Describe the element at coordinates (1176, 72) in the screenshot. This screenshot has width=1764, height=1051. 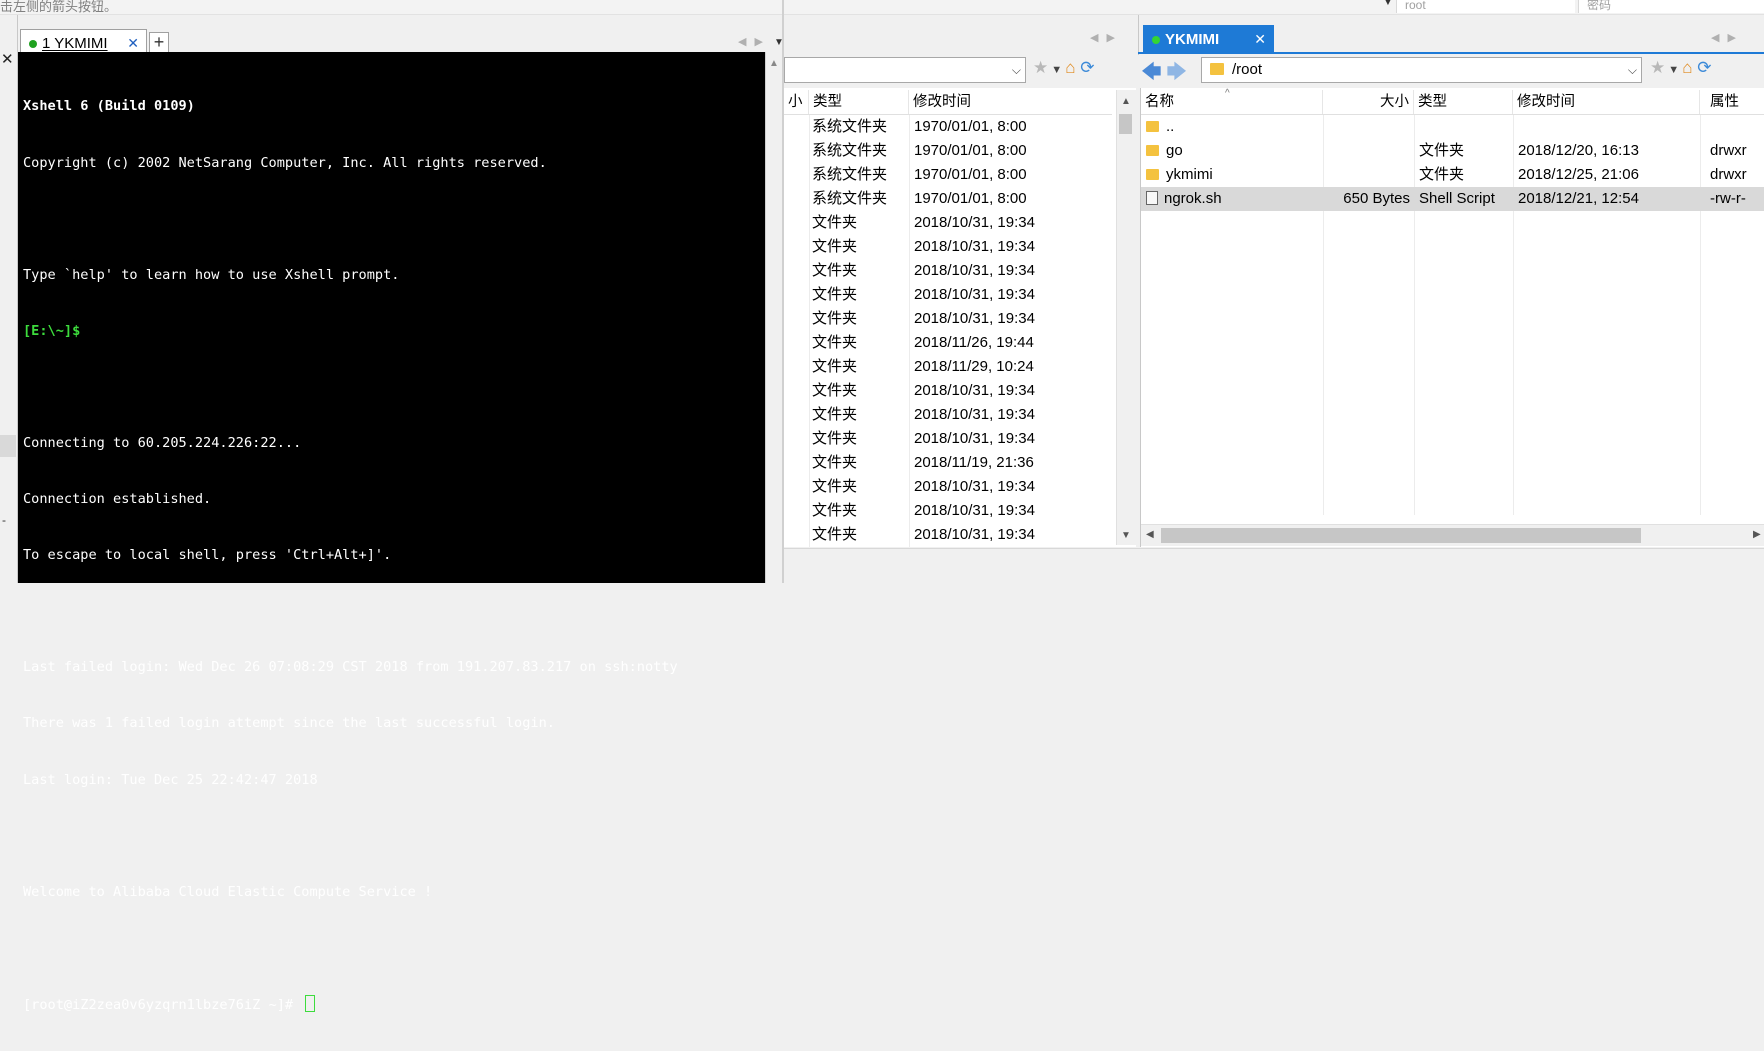
I see `forward-arrow-icon: 🡆` at that location.